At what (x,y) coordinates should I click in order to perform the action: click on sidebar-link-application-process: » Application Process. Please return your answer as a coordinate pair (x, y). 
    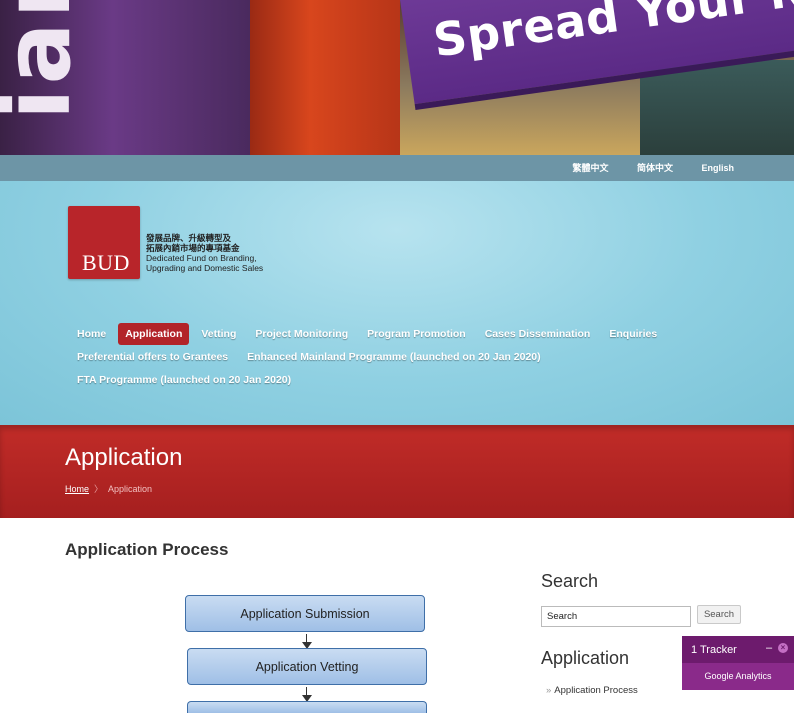
    Looking at the image, I should click on (592, 690).